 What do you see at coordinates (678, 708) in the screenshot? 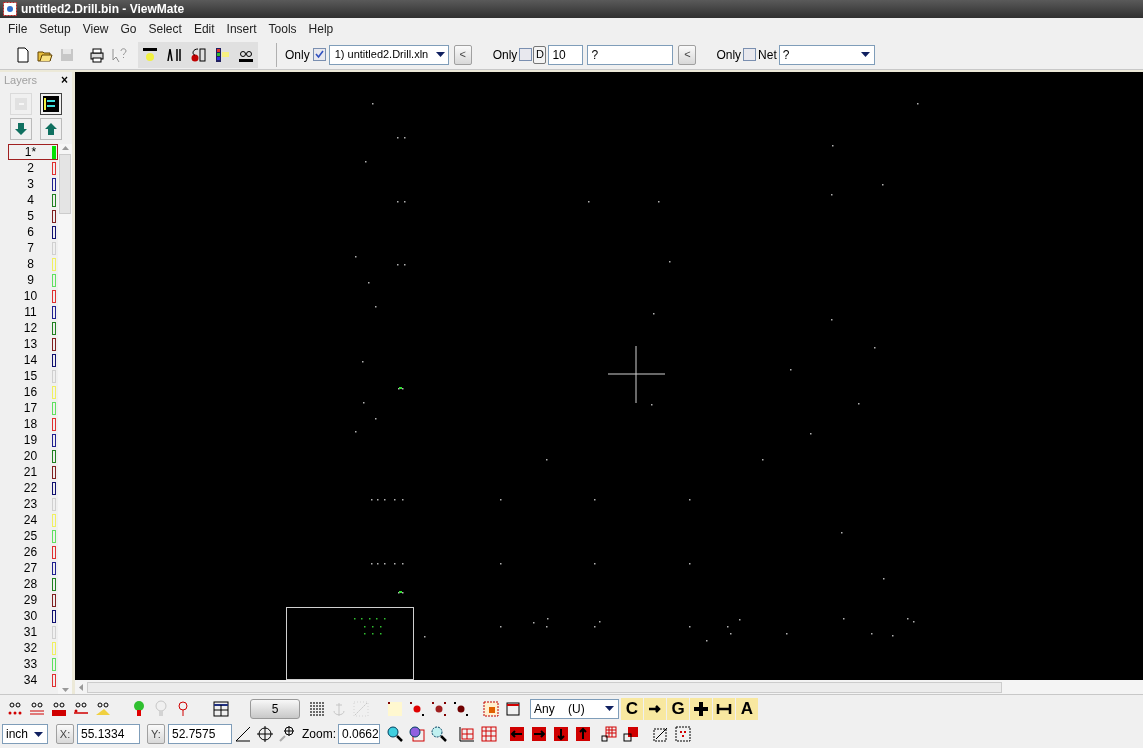
I see `letter-tool-button: G` at bounding box center [678, 708].